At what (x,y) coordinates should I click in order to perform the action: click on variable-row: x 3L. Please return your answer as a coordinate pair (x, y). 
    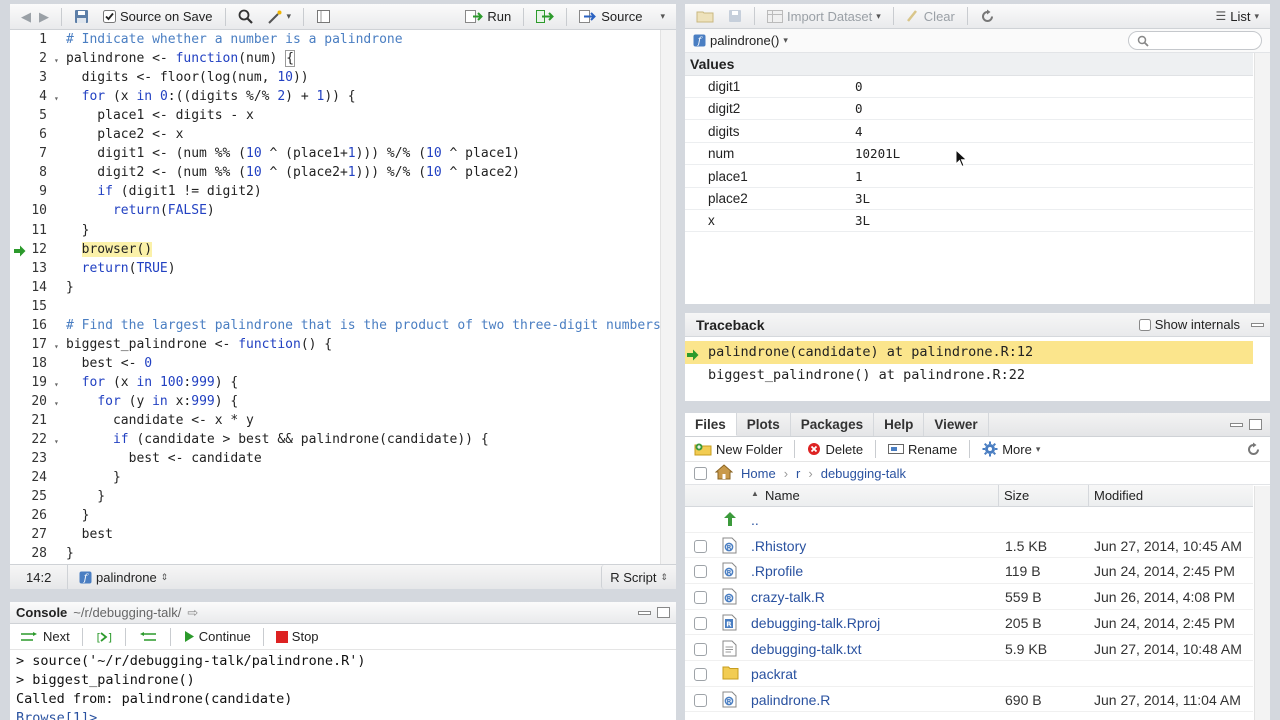
    Looking at the image, I should click on (969, 221).